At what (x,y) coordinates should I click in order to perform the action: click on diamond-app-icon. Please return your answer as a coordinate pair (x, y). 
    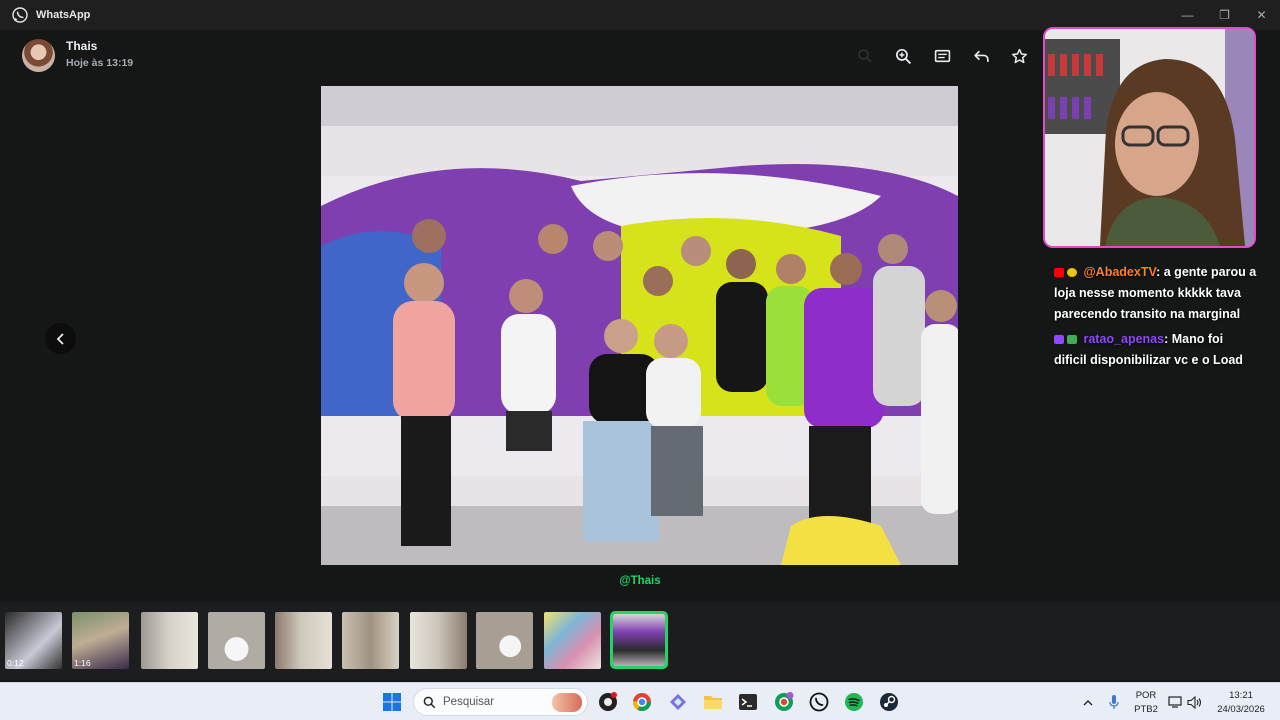
    Looking at the image, I should click on (678, 702).